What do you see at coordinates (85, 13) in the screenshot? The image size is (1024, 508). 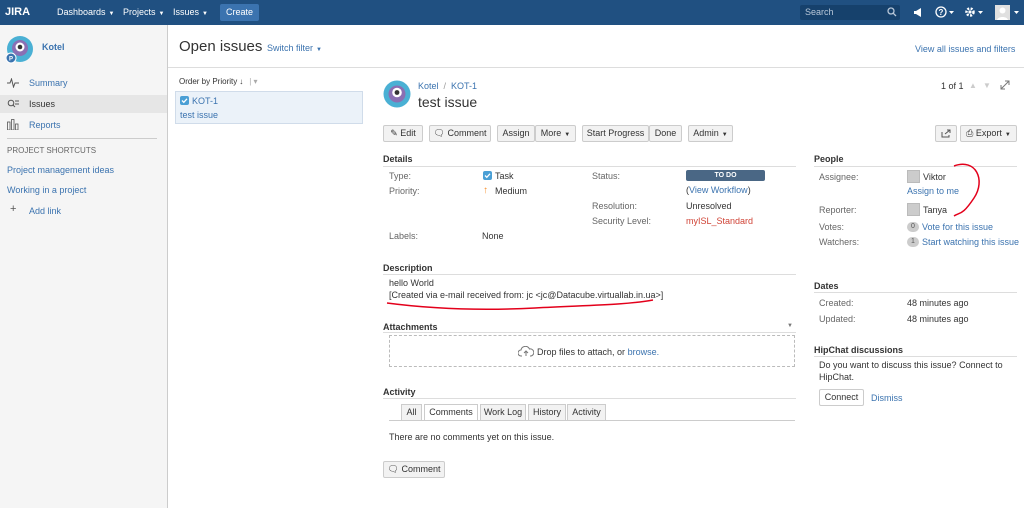 I see `nav-dashboards: Dashboards ▼` at bounding box center [85, 13].